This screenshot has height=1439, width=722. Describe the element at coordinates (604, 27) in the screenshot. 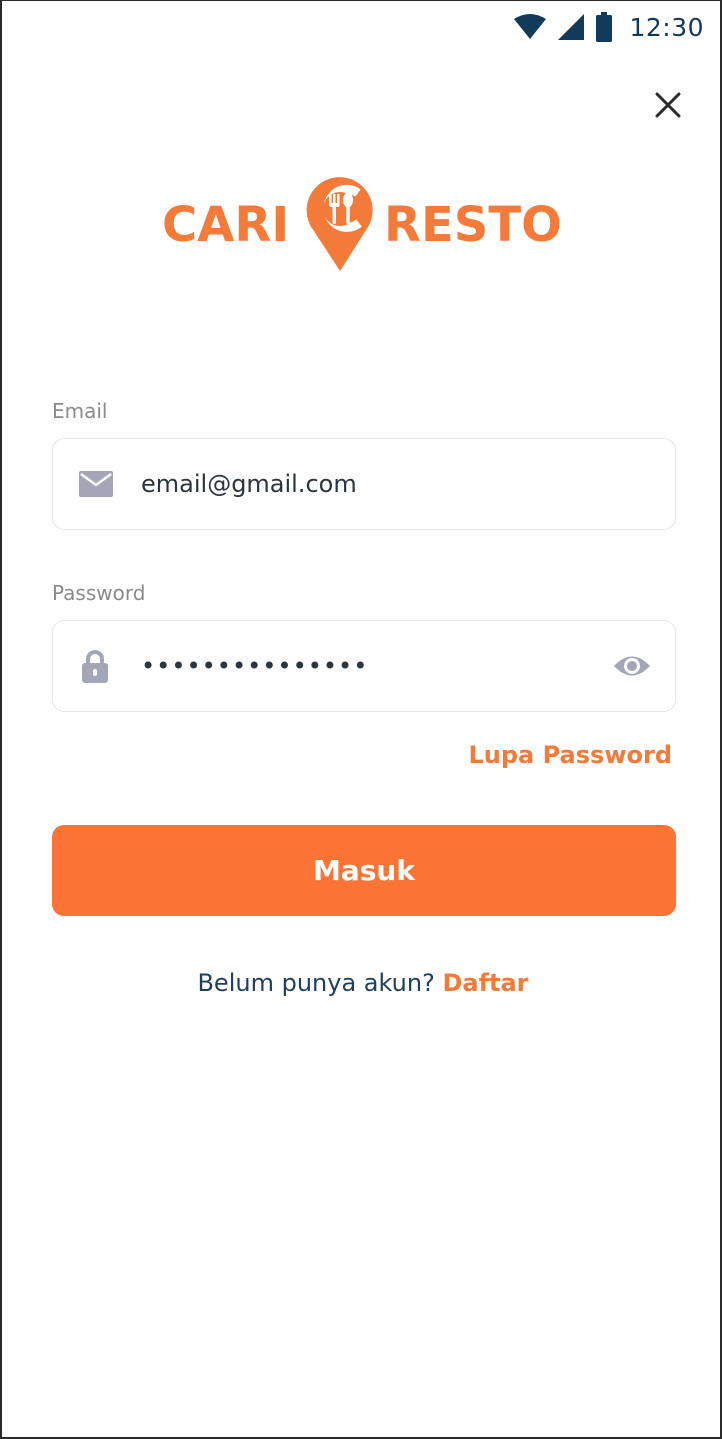

I see `battery-icon` at that location.